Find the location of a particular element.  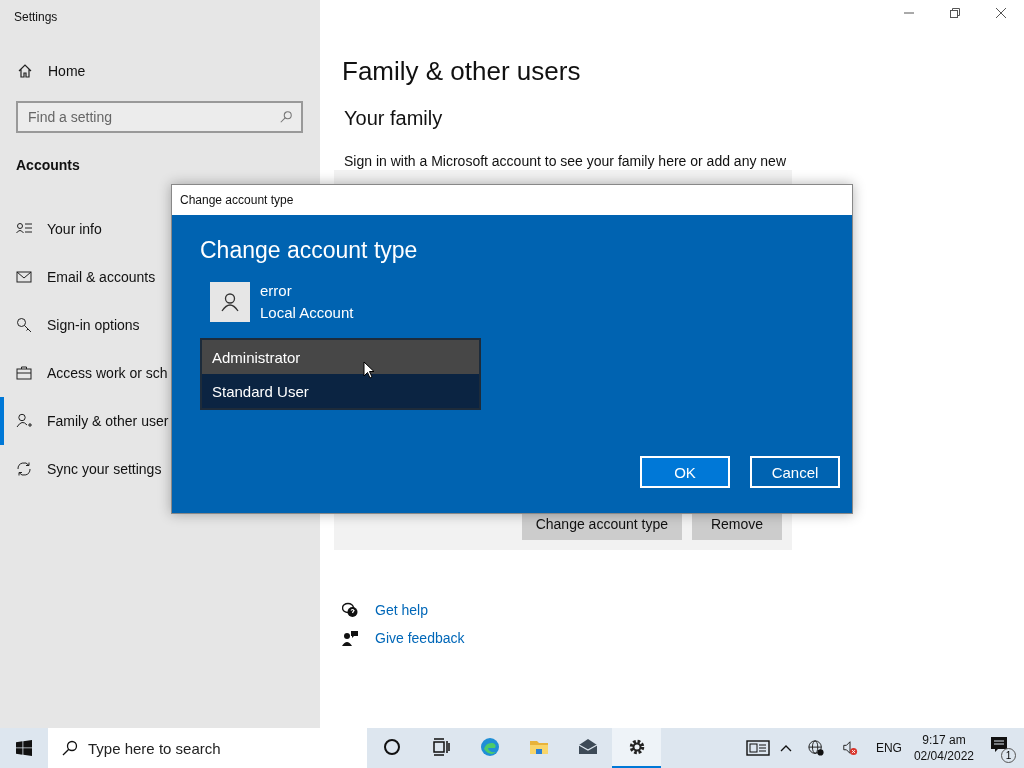

chevron-up-icon is located at coordinates (785, 748).